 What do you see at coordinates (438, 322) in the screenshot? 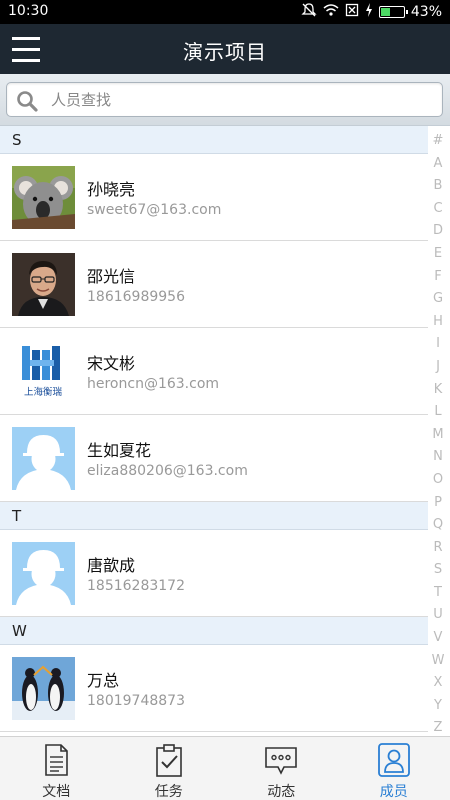
I see `index-letter: H` at bounding box center [438, 322].